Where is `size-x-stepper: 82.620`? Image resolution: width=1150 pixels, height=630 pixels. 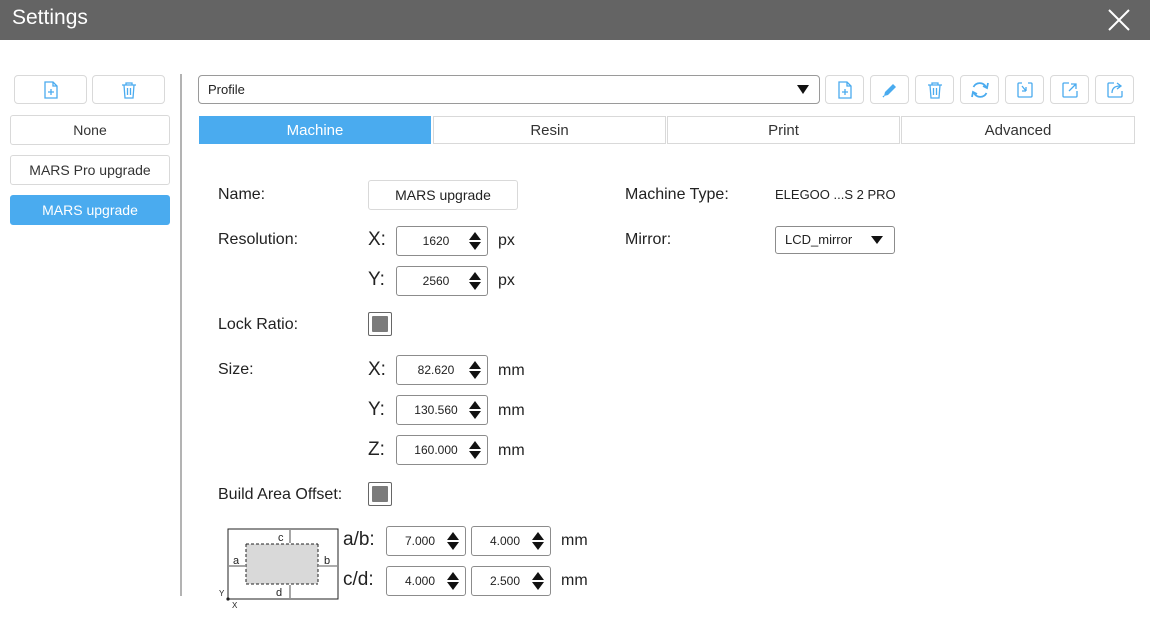
size-x-stepper: 82.620 is located at coordinates (442, 370).